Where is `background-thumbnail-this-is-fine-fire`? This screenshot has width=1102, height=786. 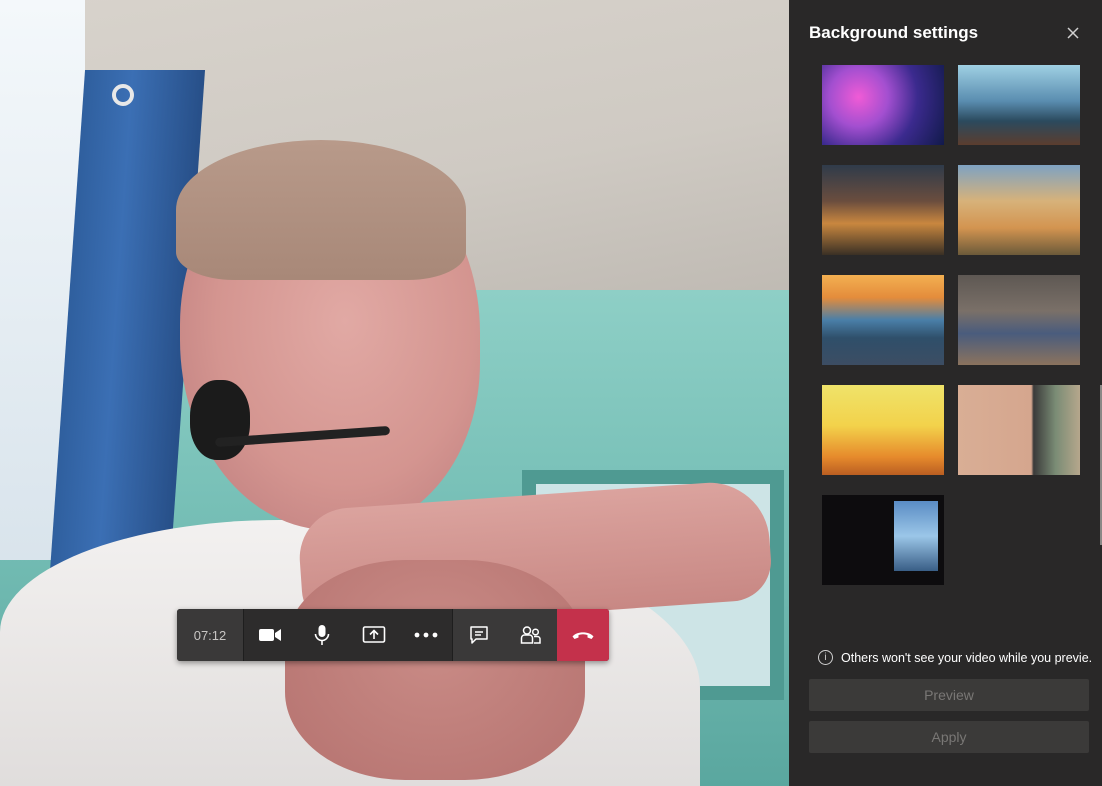
background-thumbnail-this-is-fine-fire is located at coordinates (883, 430).